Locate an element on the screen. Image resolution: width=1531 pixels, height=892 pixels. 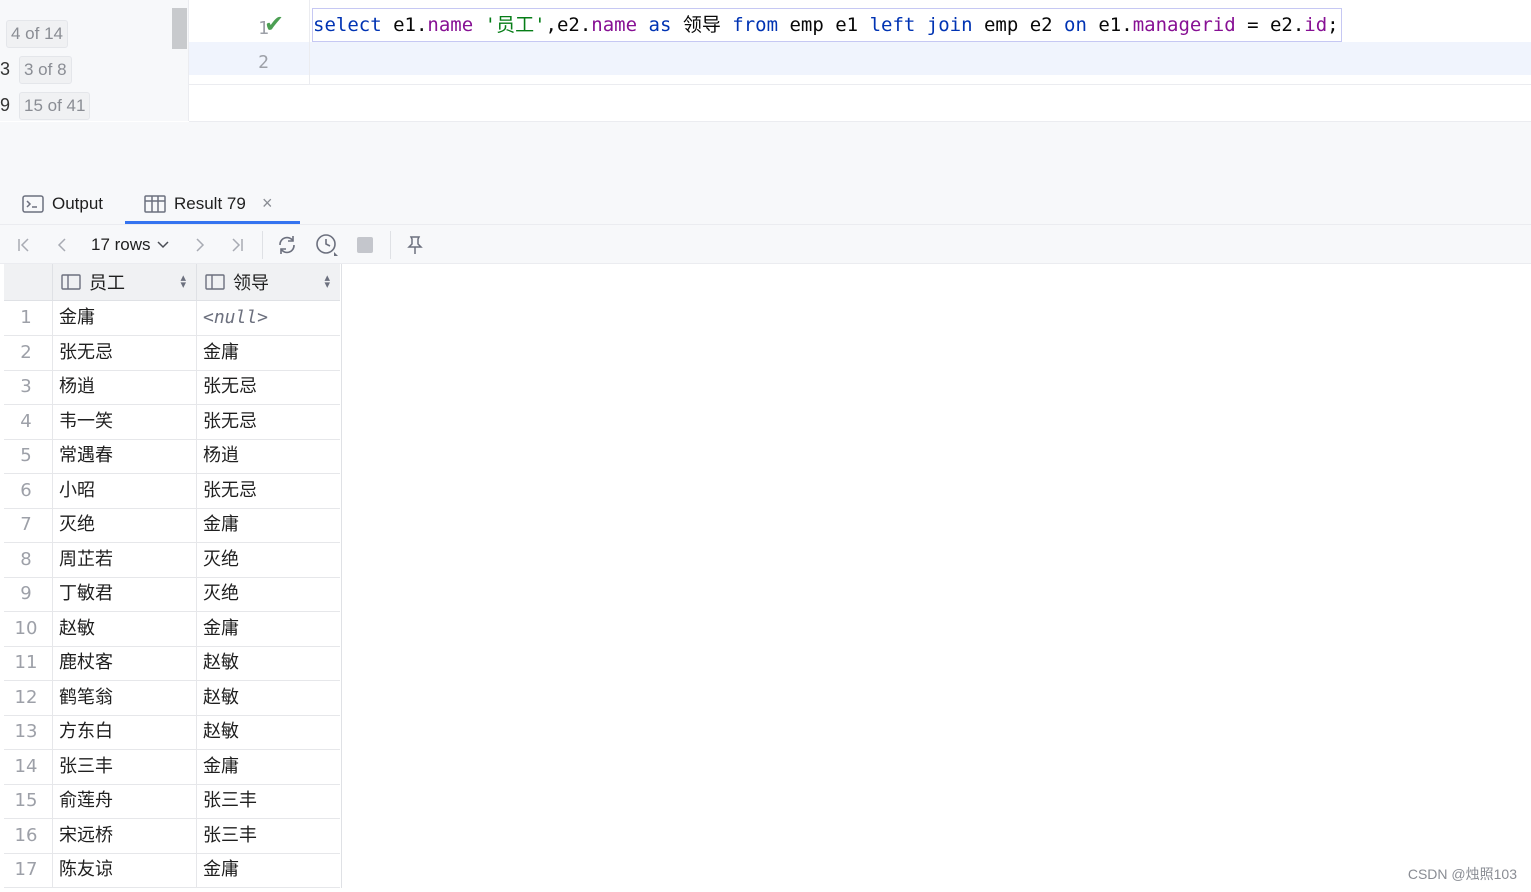
row-number: 9 is located at coordinates (26, 593).